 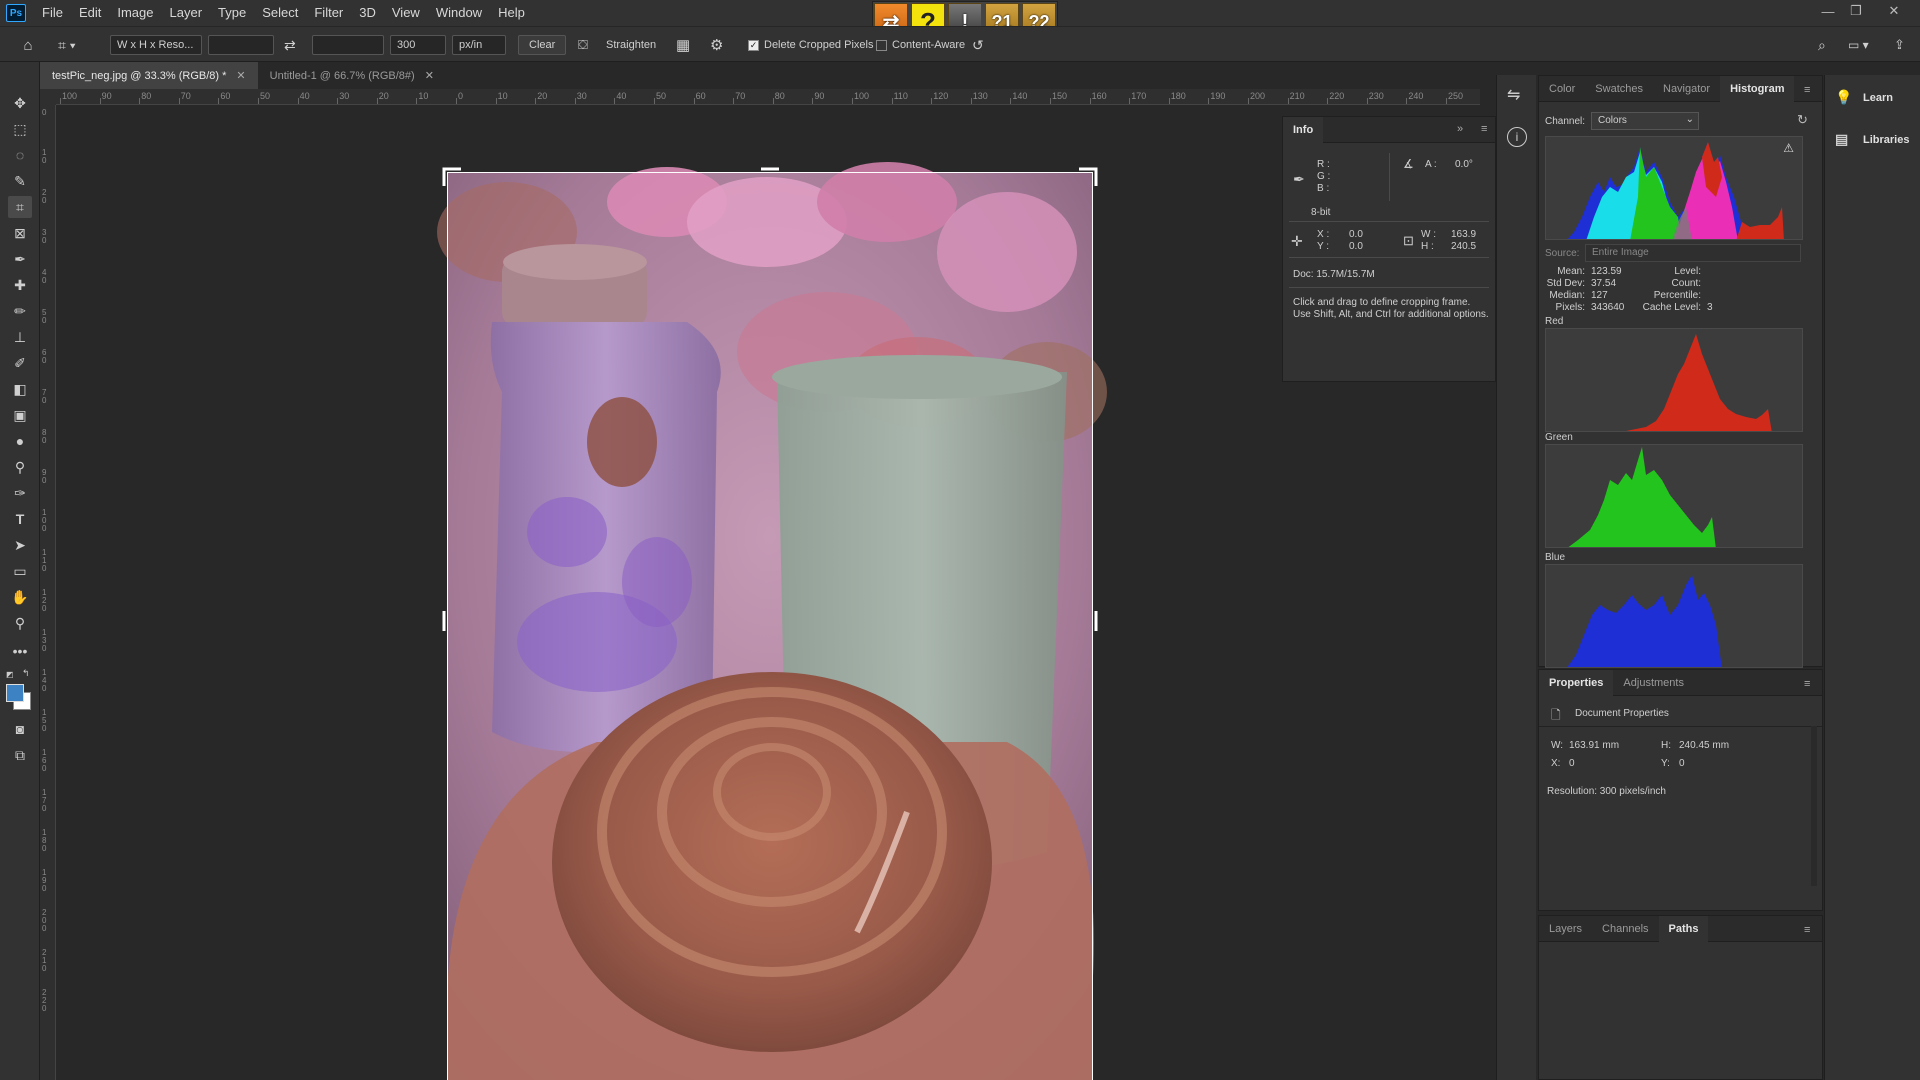 I want to click on marquee-tool-icon: ⬚, so click(x=20, y=129).